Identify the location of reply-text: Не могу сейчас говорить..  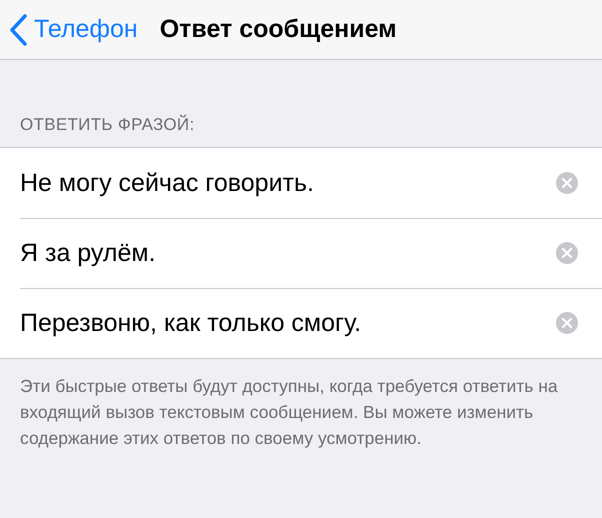
(167, 183).